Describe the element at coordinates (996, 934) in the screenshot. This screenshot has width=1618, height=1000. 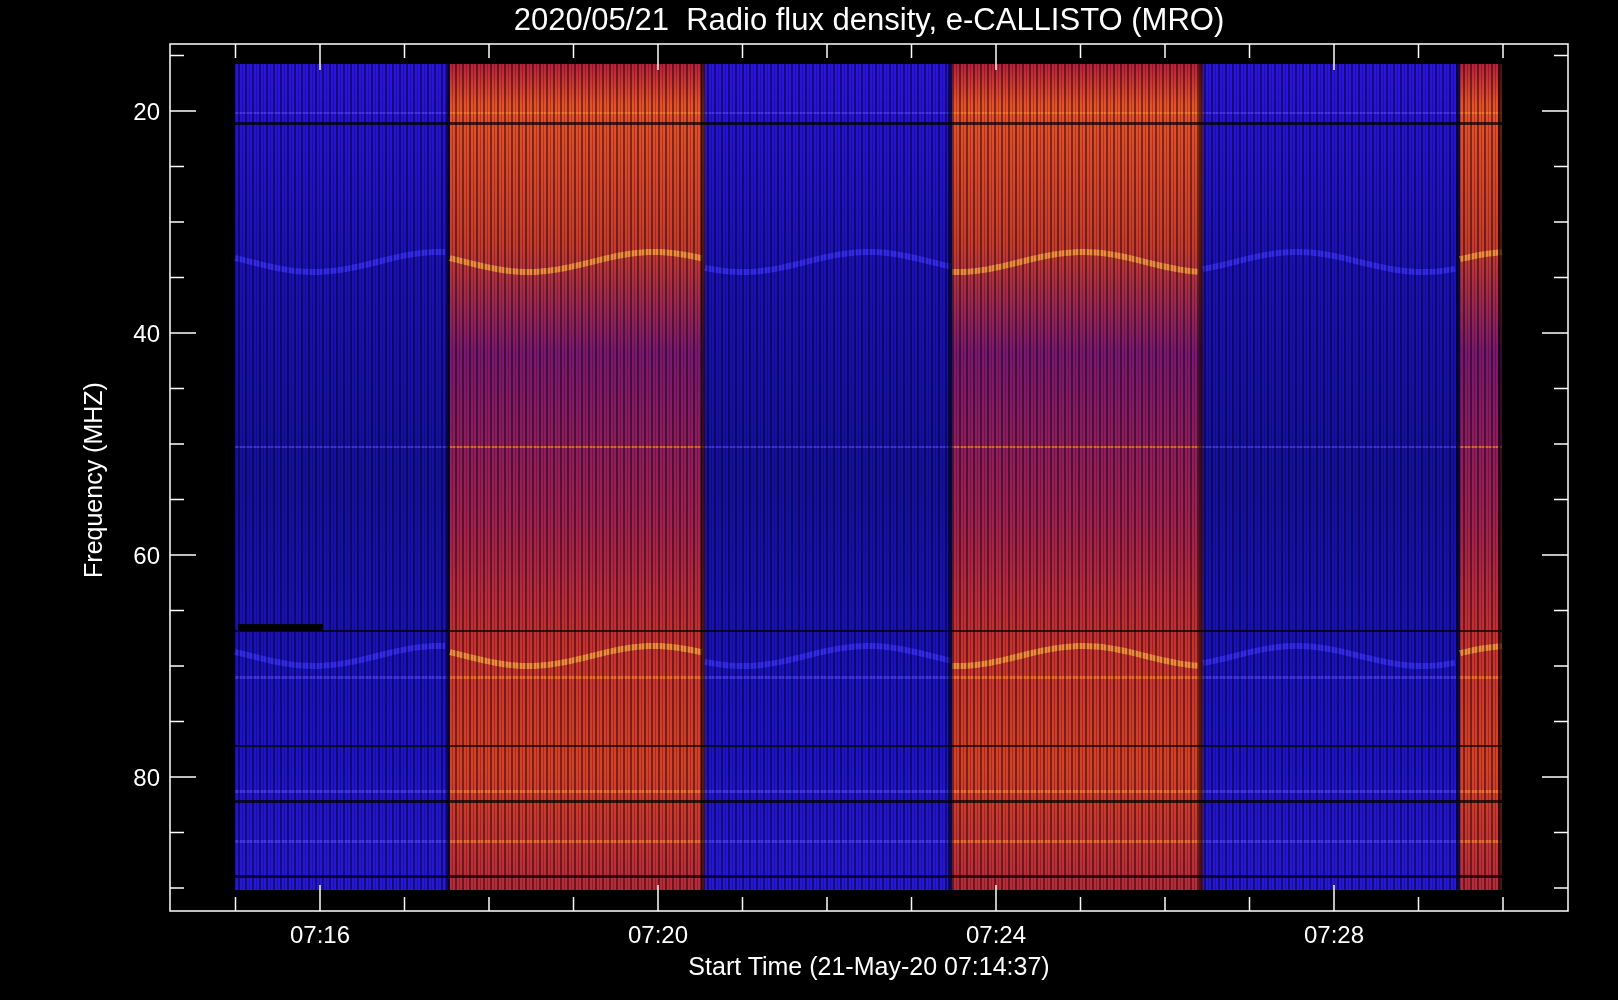
I see `x-tick-label: 07:24` at that location.